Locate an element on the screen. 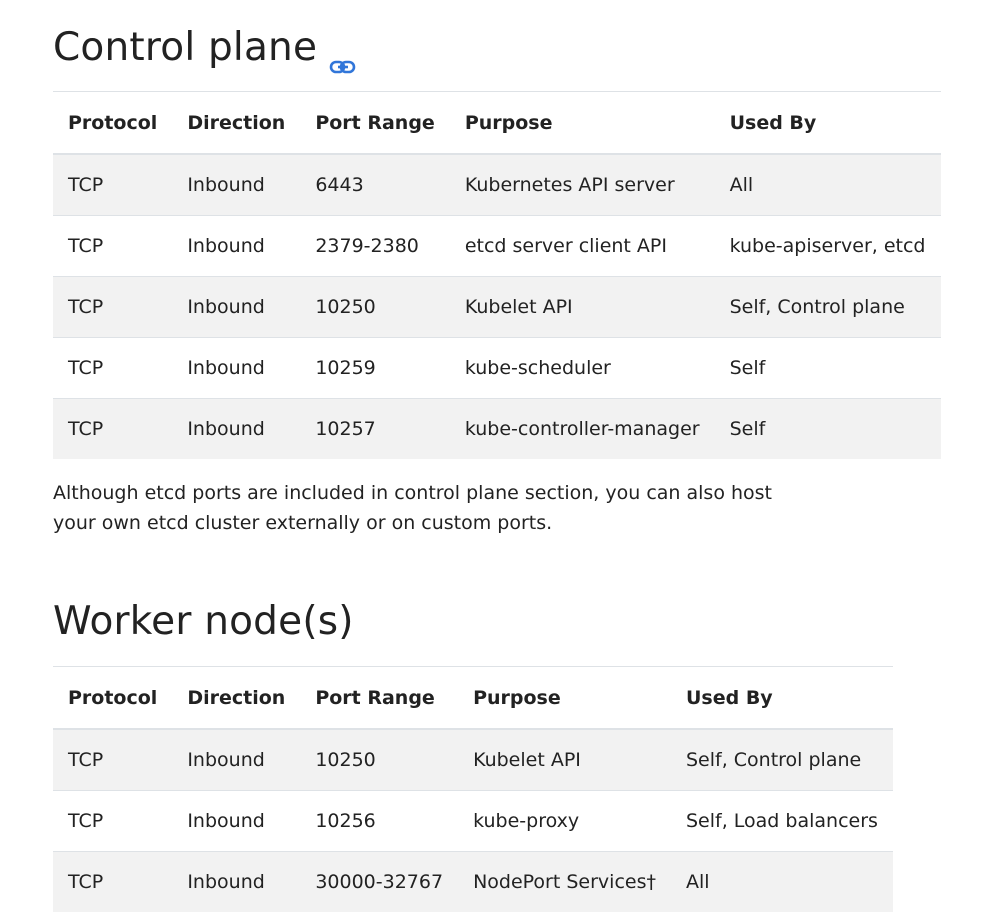  cell-purpose: Kubernetes API server is located at coordinates (582, 184).